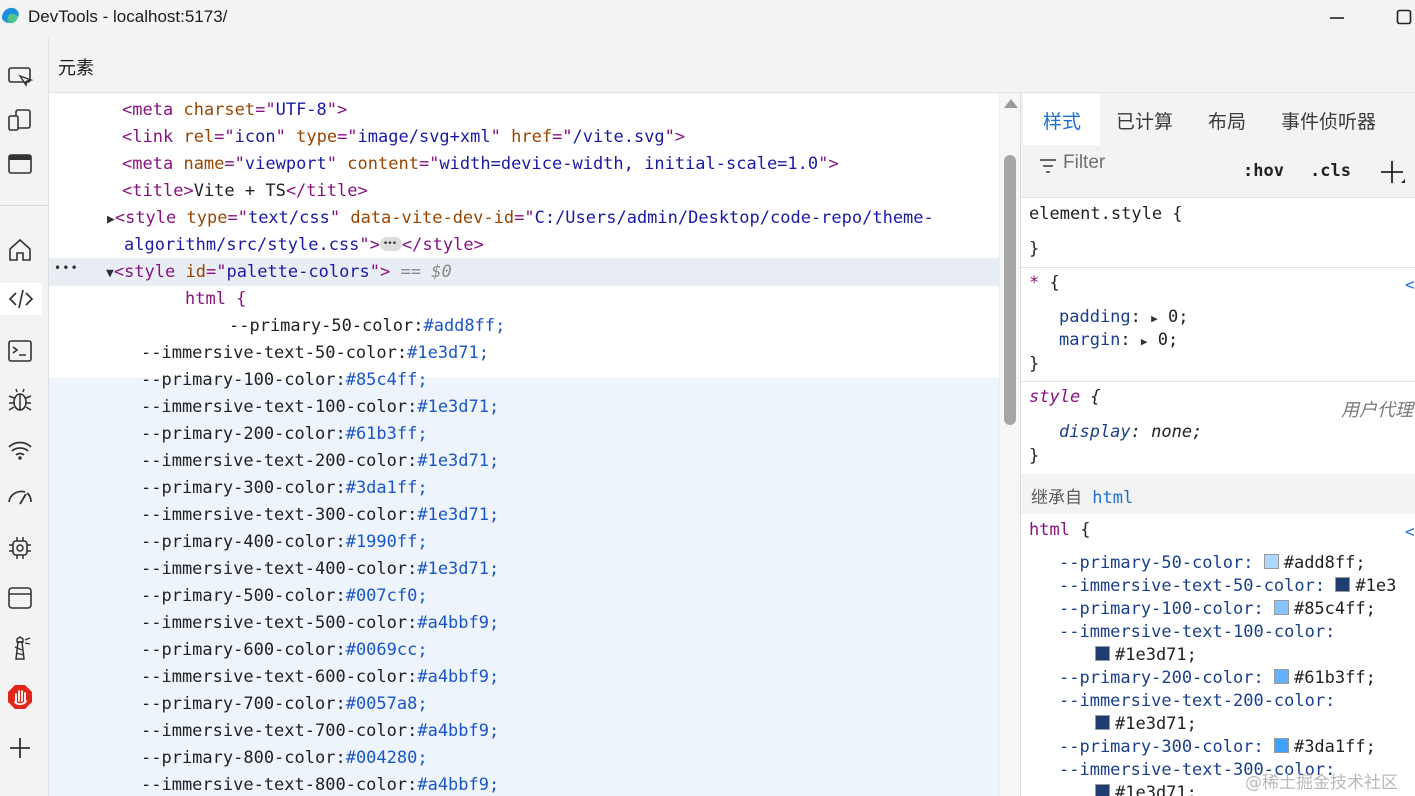 The height and width of the screenshot is (796, 1415). Describe the element at coordinates (1217, 609) in the screenshot. I see `inherited-declaration: --primary-100-color: #85c4ff;` at that location.